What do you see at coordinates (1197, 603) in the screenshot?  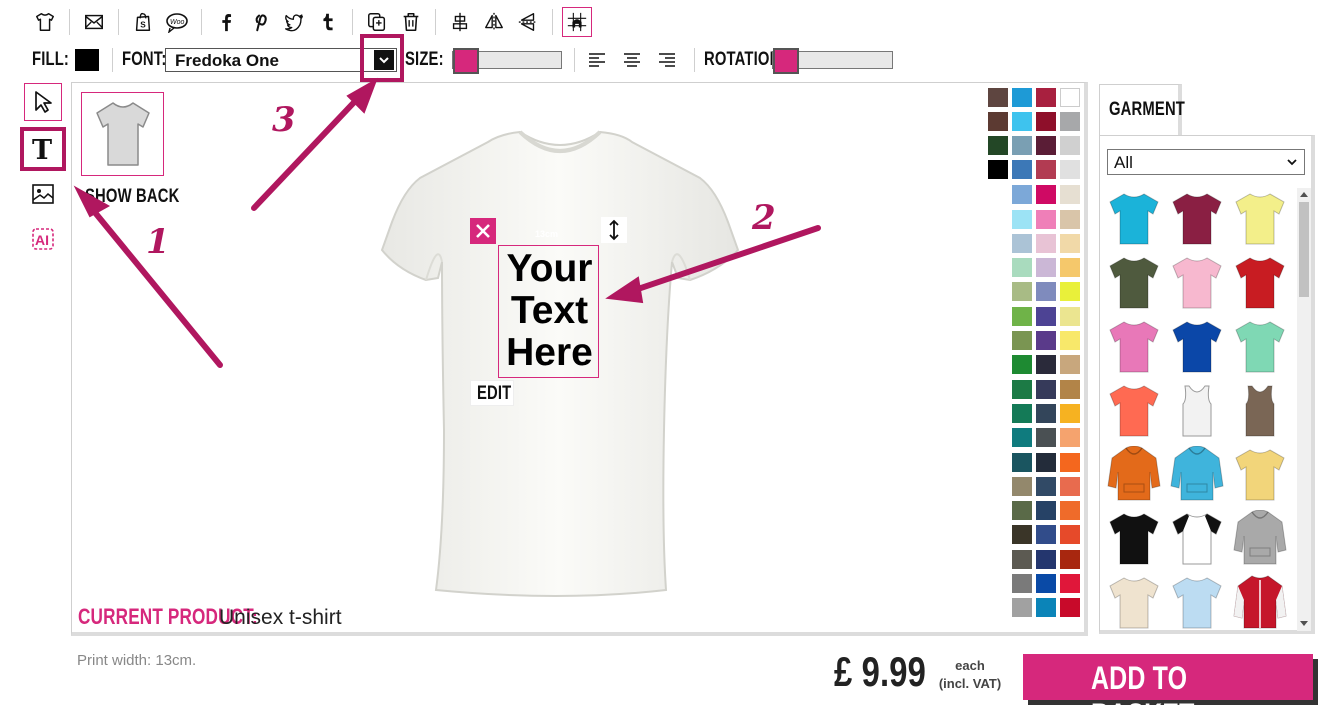 I see `garment-option-tee-light-blue` at bounding box center [1197, 603].